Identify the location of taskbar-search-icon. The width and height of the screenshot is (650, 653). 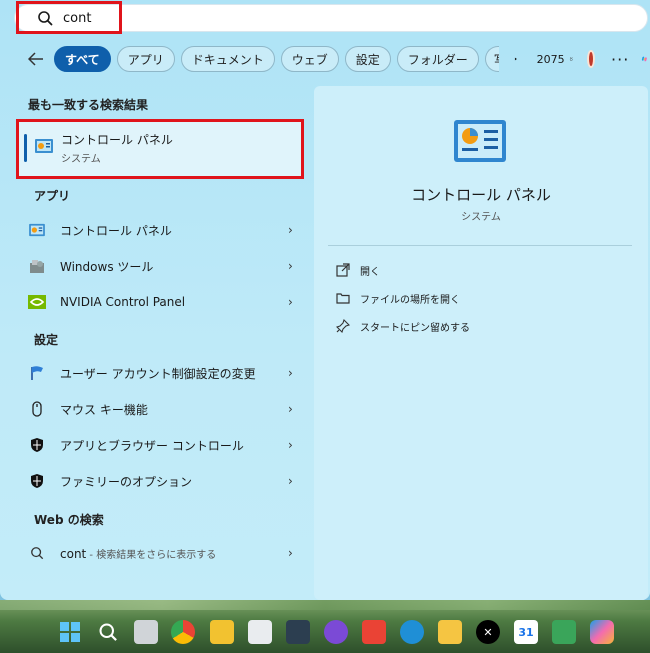
(108, 632).